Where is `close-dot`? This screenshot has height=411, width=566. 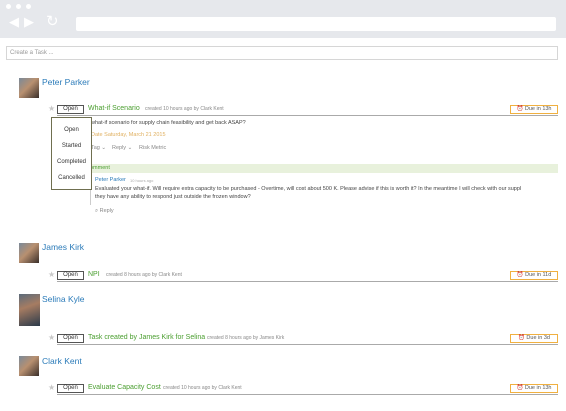 close-dot is located at coordinates (8, 6).